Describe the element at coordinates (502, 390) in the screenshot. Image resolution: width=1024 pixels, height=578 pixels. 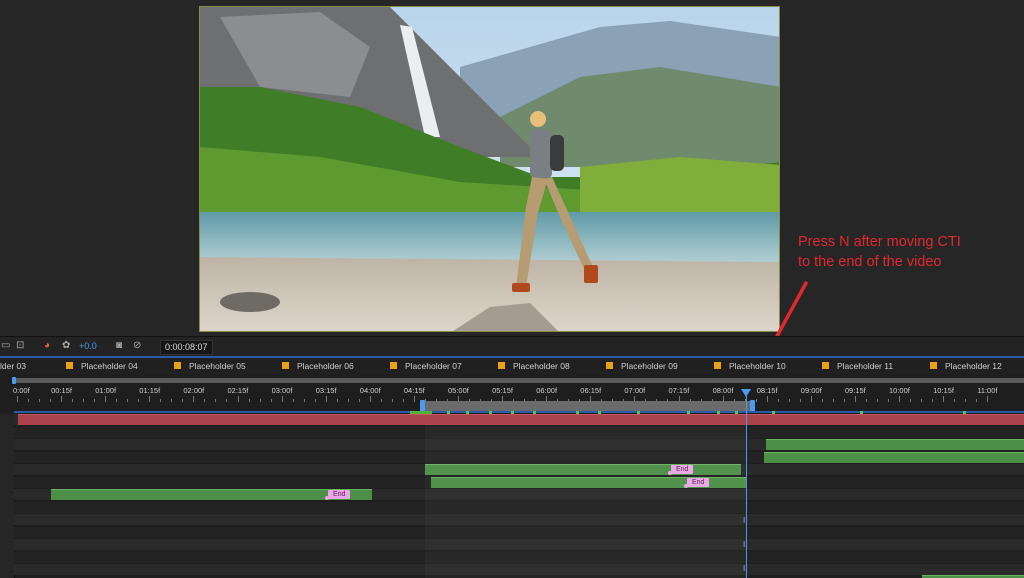
I see `ruler-label: 05:15f` at that location.